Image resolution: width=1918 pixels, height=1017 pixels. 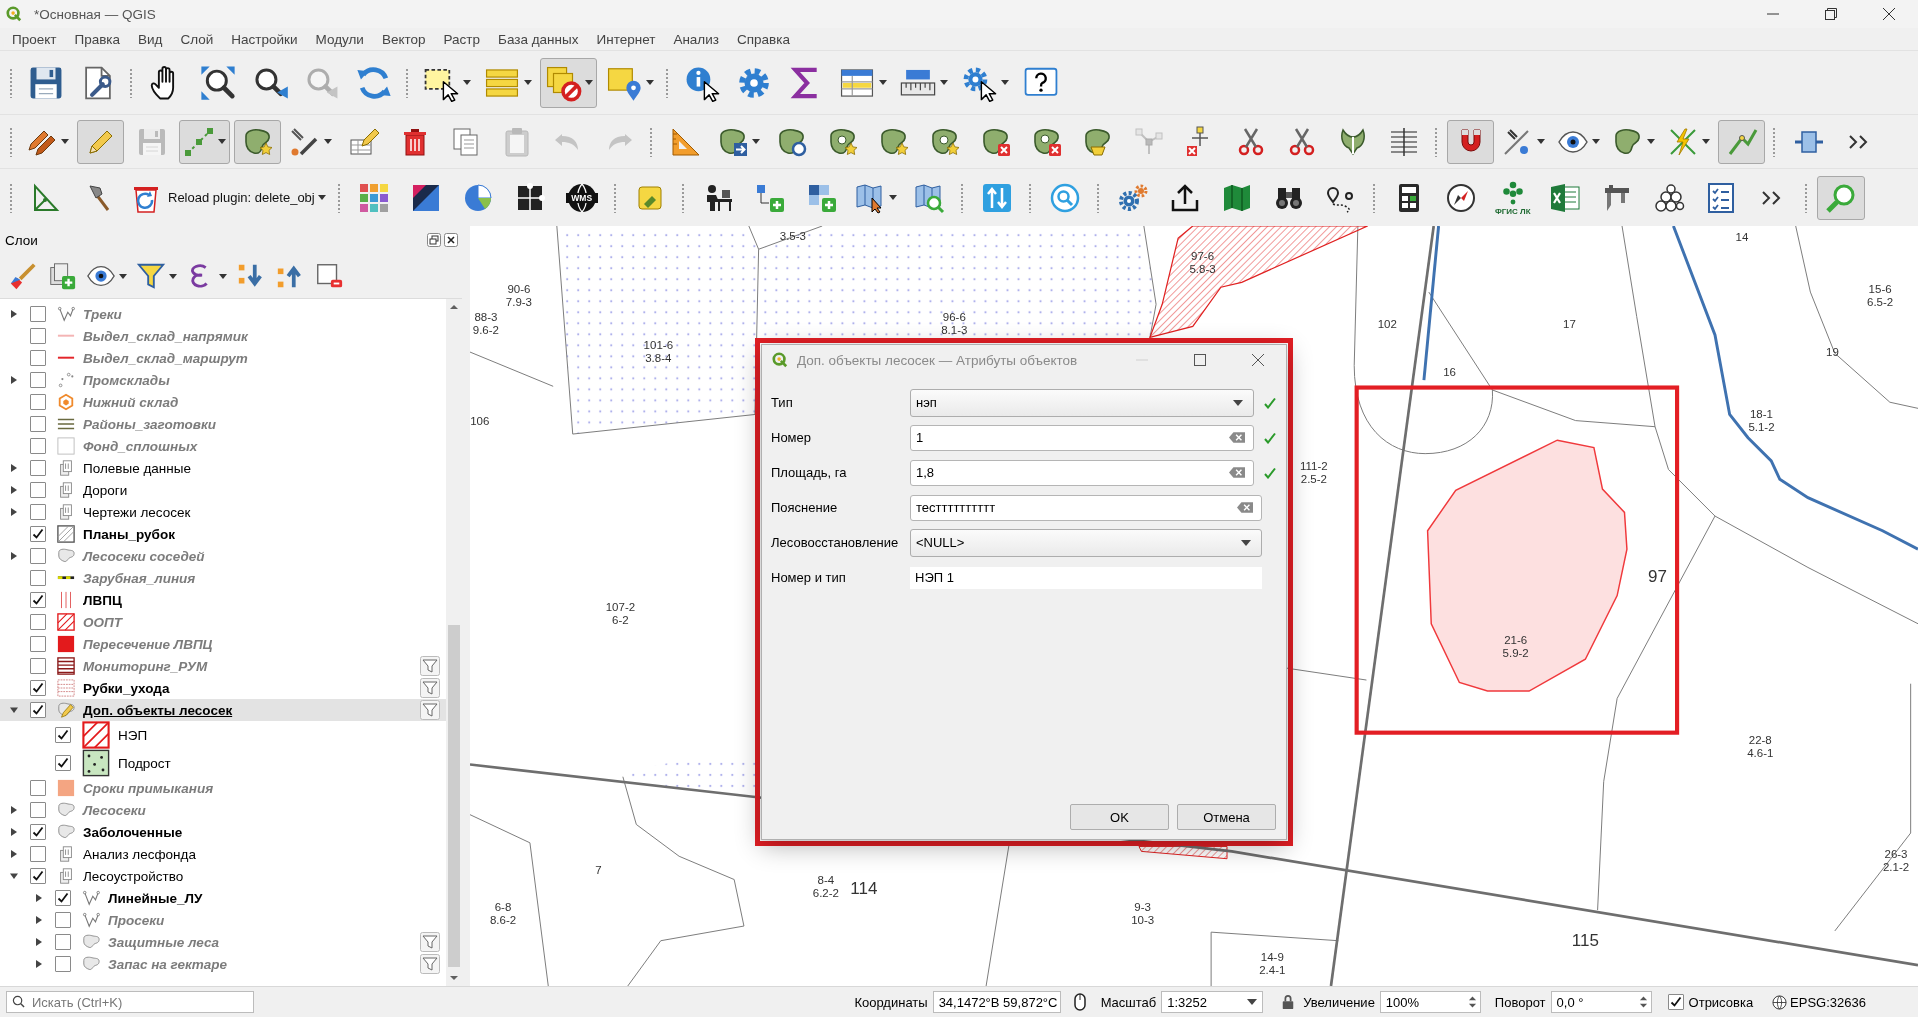 What do you see at coordinates (145, 666) in the screenshot?
I see `layer-name: Мониторинг_РУМ` at bounding box center [145, 666].